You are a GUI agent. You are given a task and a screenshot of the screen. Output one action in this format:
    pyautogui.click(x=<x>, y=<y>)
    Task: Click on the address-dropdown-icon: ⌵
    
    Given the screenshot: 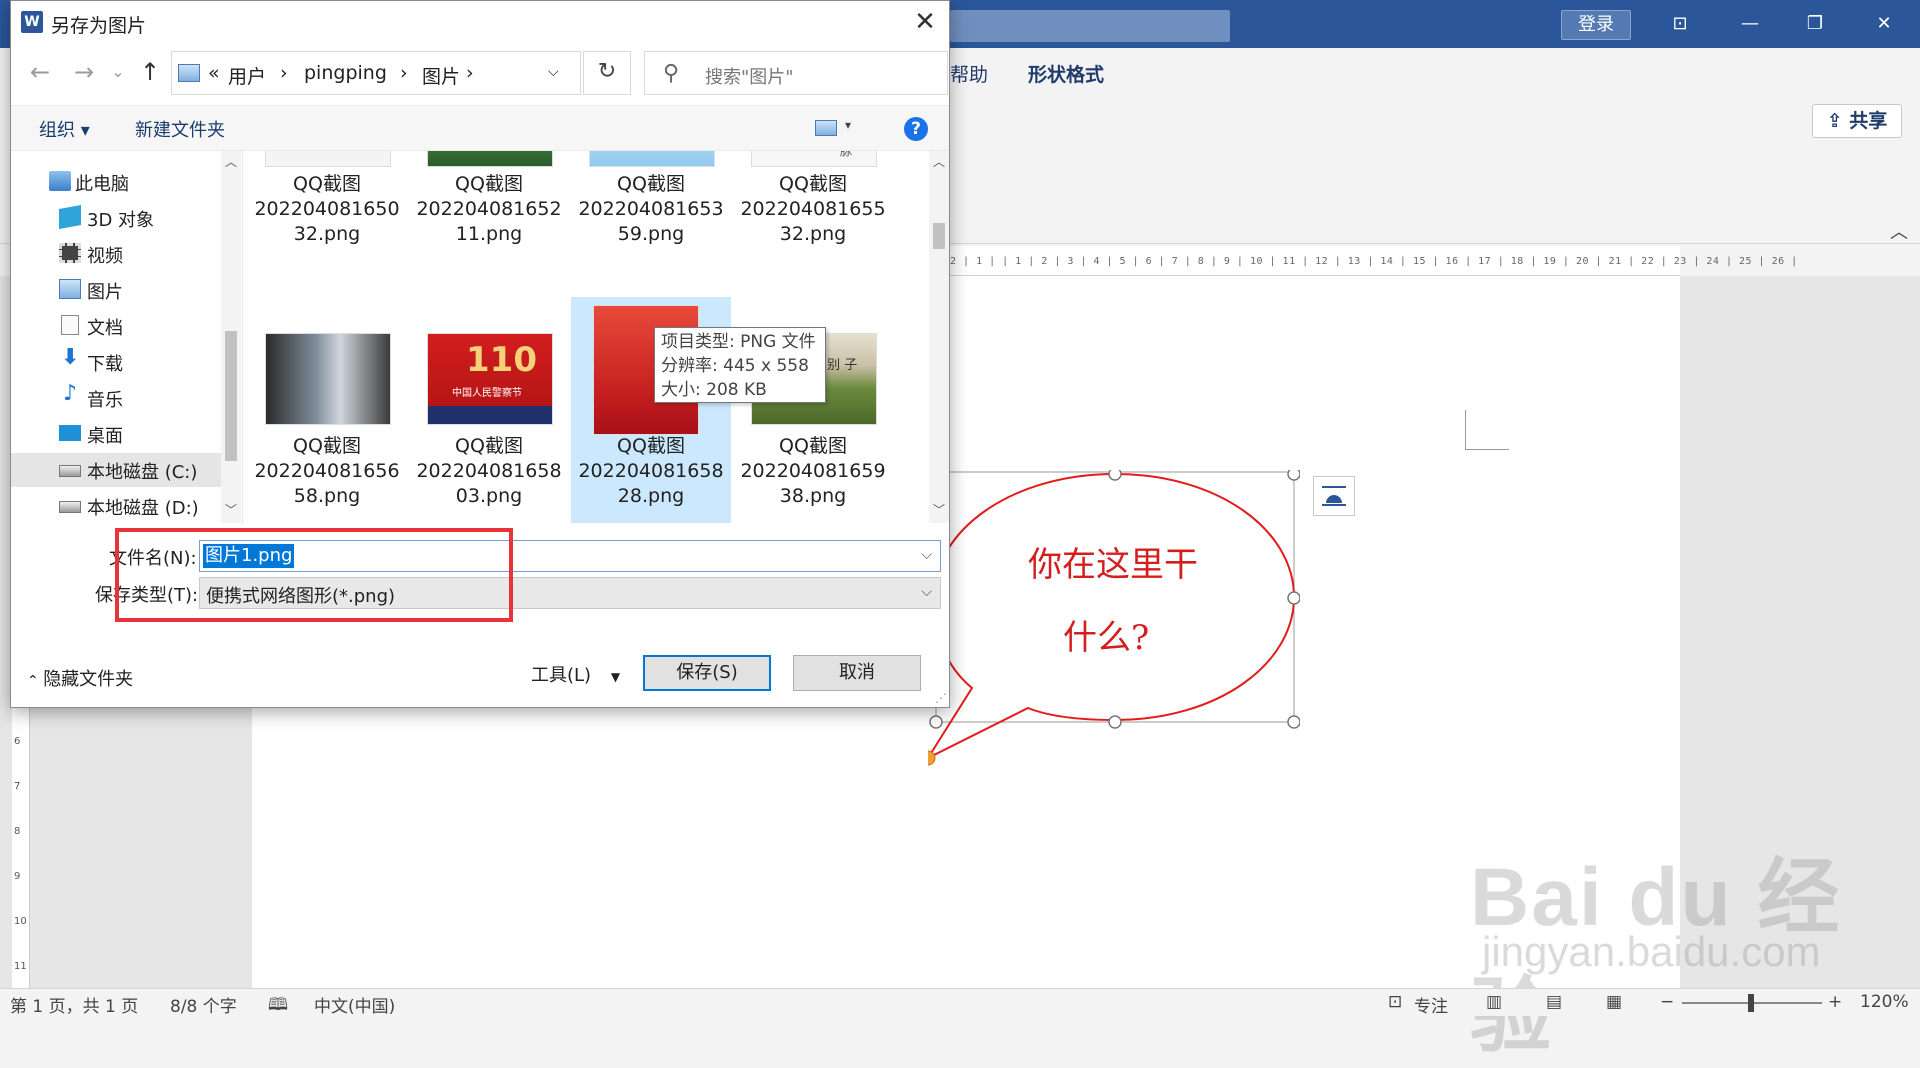 What is the action you would take?
    pyautogui.click(x=553, y=72)
    